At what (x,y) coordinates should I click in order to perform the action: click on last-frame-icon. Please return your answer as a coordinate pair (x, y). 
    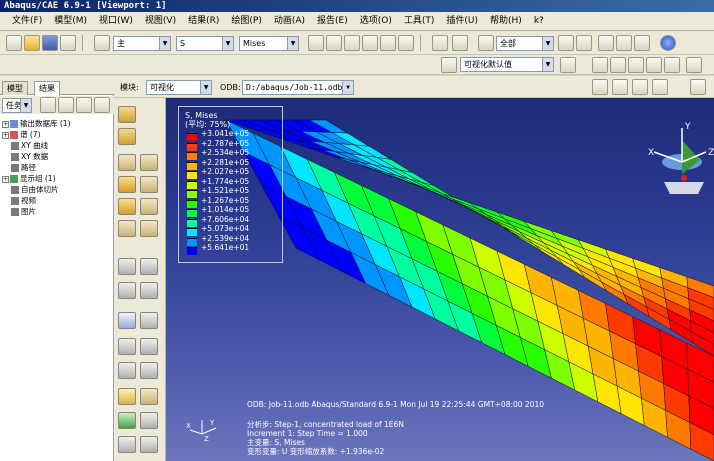
    Looking at the image, I should click on (660, 87).